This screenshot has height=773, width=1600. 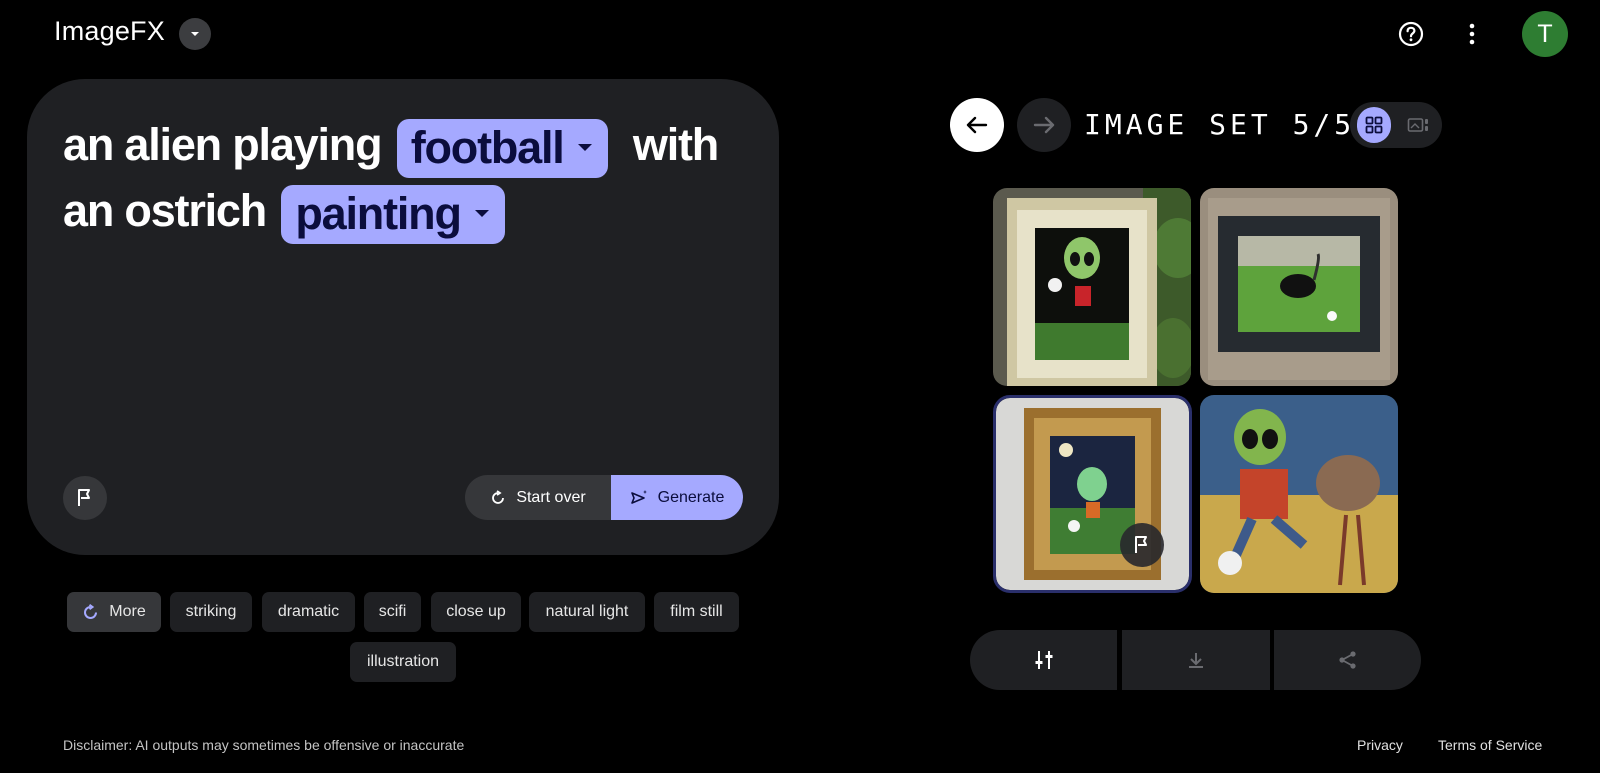 I want to click on report-image-button, so click(x=1142, y=545).